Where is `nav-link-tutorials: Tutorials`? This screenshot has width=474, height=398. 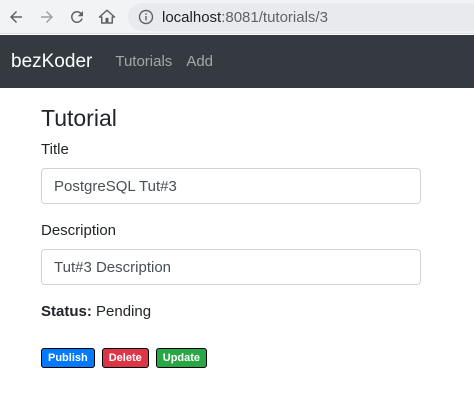
nav-link-tutorials: Tutorials is located at coordinates (143, 61).